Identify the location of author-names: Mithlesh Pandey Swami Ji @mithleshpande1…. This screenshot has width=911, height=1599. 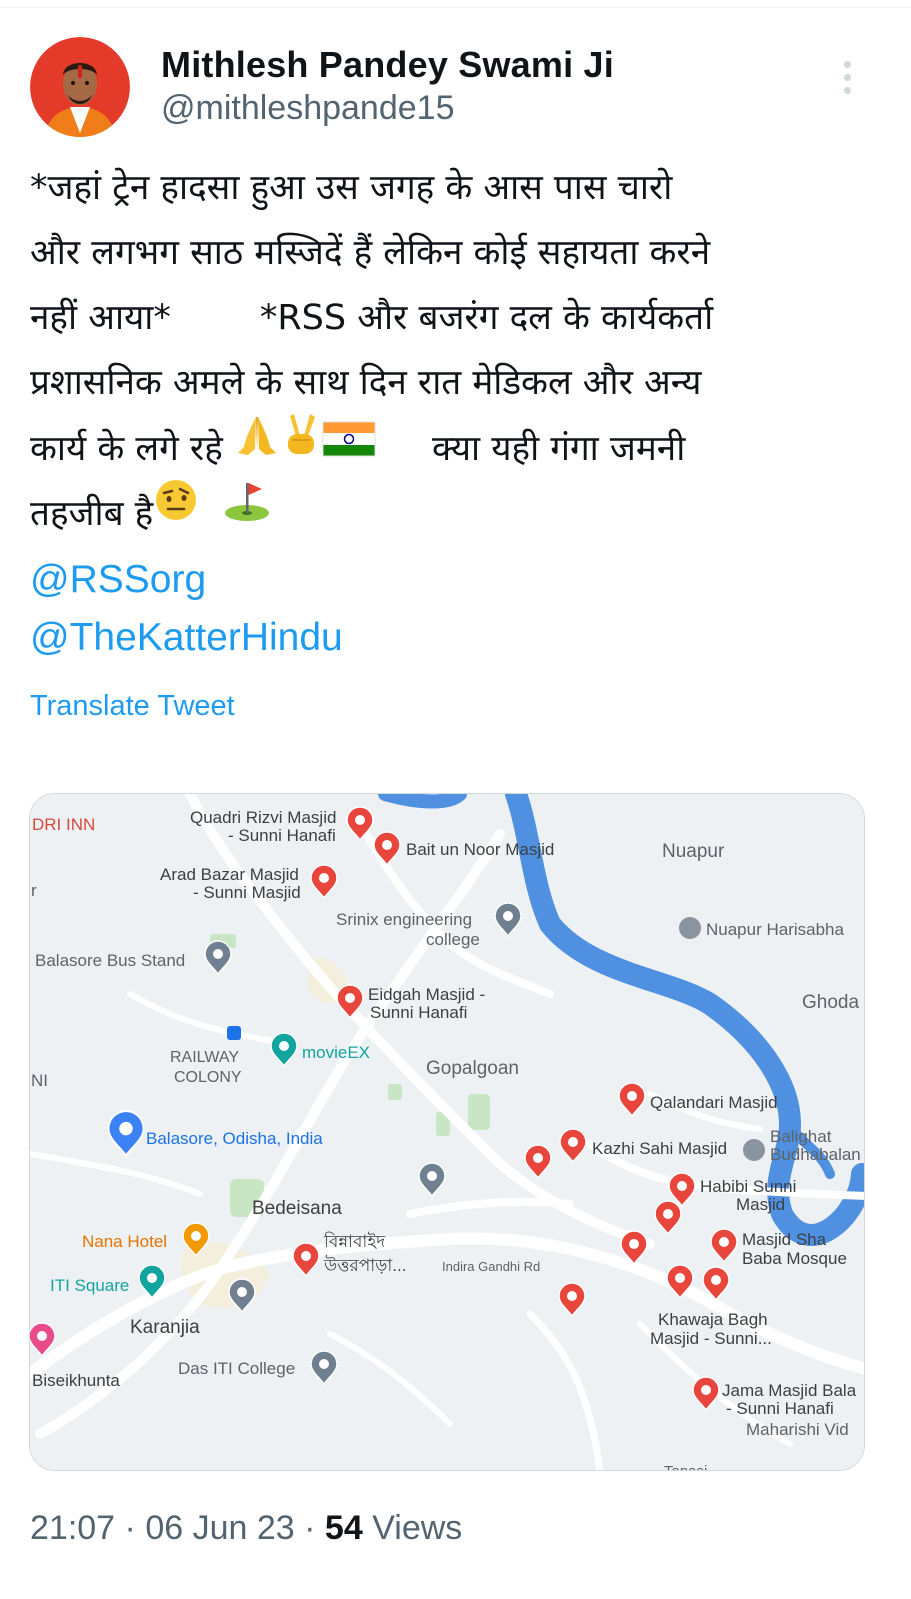
(387, 86).